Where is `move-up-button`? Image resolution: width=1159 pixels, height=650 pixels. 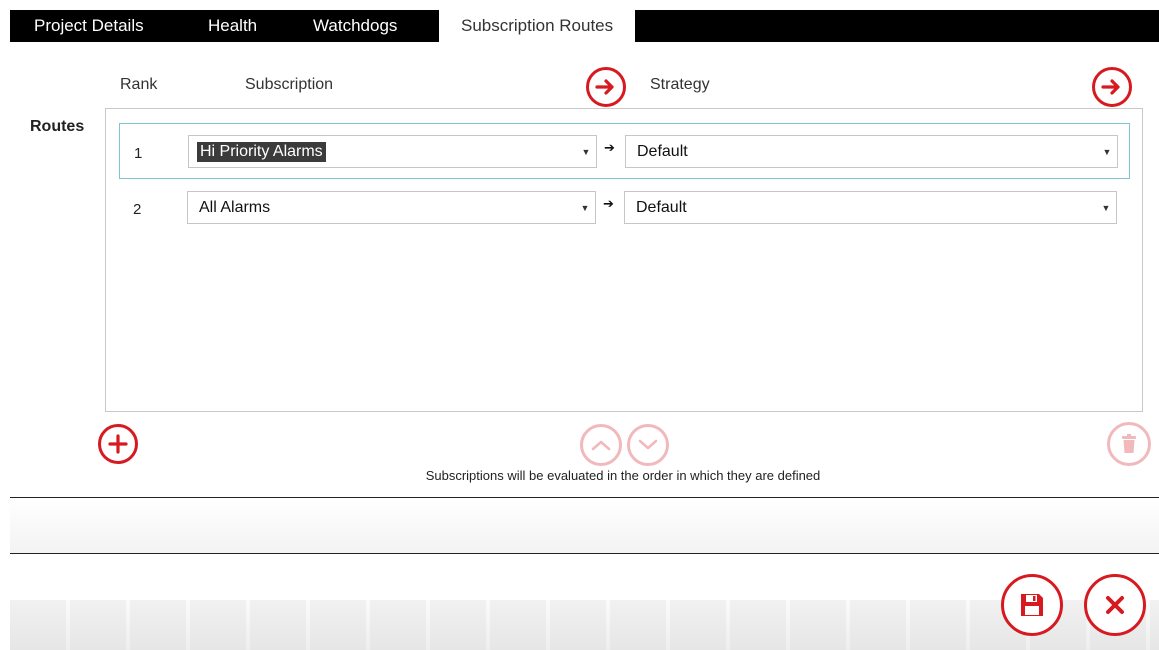 move-up-button is located at coordinates (601, 445).